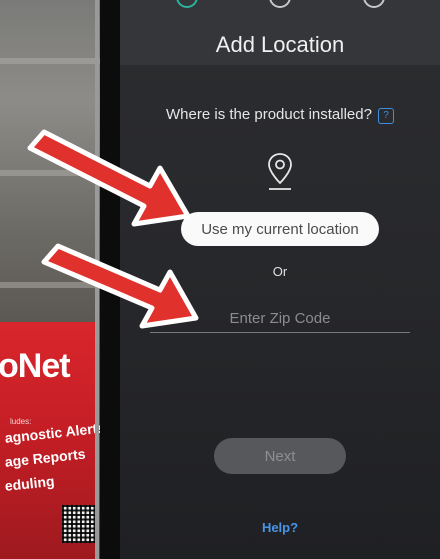 The width and height of the screenshot is (440, 559). What do you see at coordinates (113, 229) in the screenshot?
I see `annotation-arrows` at bounding box center [113, 229].